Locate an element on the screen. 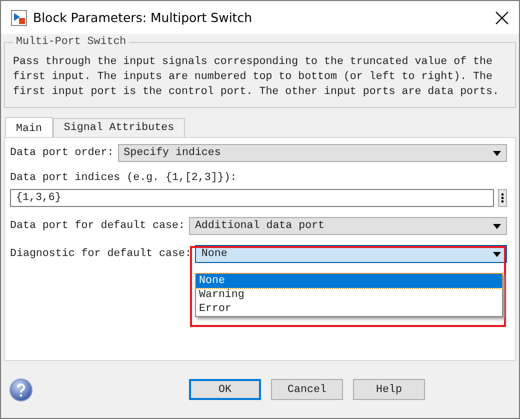 This screenshot has width=520, height=419. block-icon is located at coordinates (19, 18).